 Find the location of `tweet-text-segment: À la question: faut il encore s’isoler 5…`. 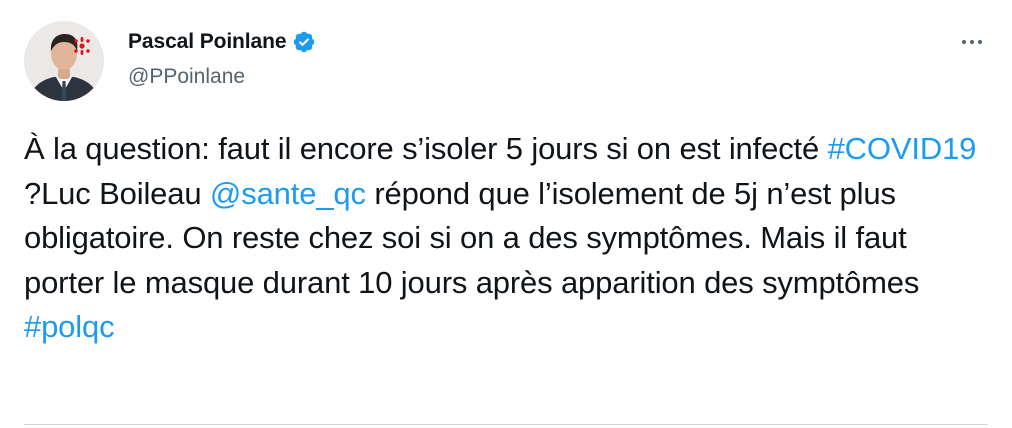

tweet-text-segment: À la question: faut il encore s’isoler 5… is located at coordinates (426, 148).